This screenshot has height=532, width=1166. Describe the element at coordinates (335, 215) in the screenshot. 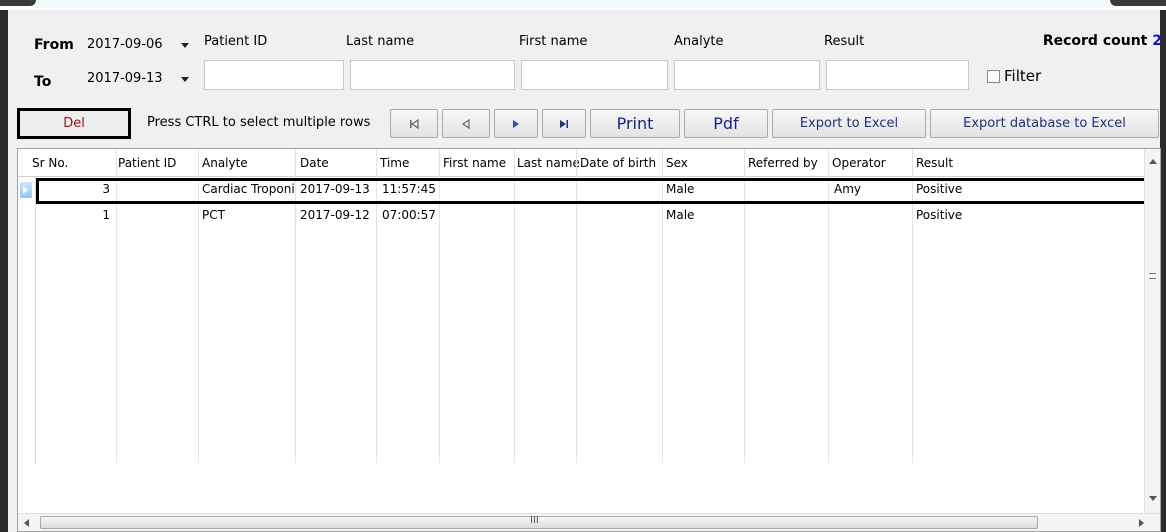

I see `cell-date: 2017-09-12` at that location.